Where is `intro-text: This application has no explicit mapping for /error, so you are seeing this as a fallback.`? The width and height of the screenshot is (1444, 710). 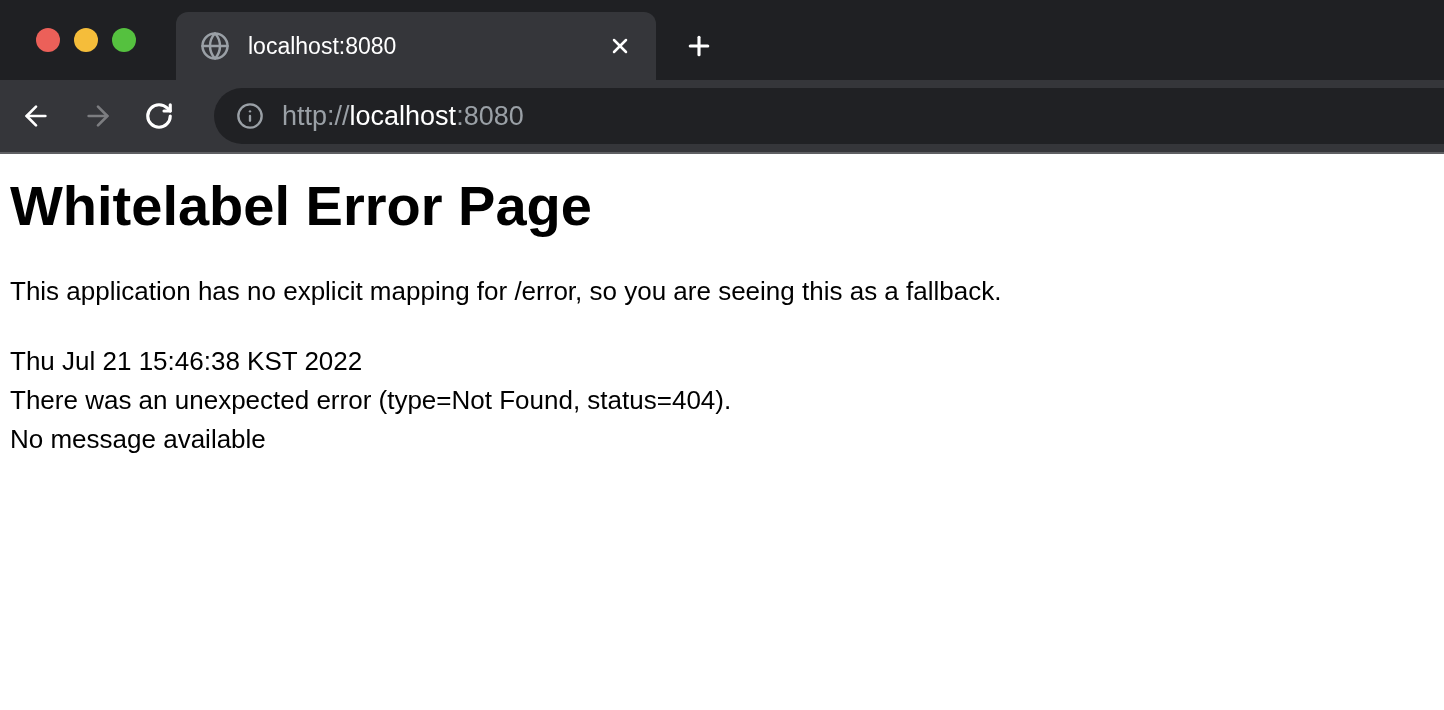
intro-text: This application has no explicit mapping for /error, so you are seeing this as a fallback. is located at coordinates (506, 291).